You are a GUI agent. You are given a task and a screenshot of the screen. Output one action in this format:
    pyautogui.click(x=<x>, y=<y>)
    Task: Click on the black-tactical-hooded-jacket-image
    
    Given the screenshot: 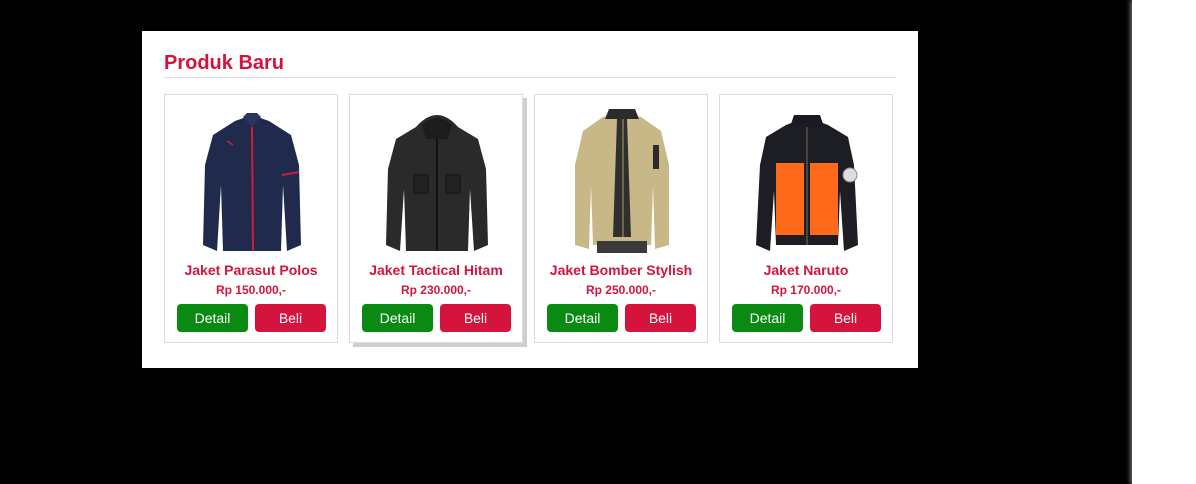 What is the action you would take?
    pyautogui.click(x=437, y=183)
    